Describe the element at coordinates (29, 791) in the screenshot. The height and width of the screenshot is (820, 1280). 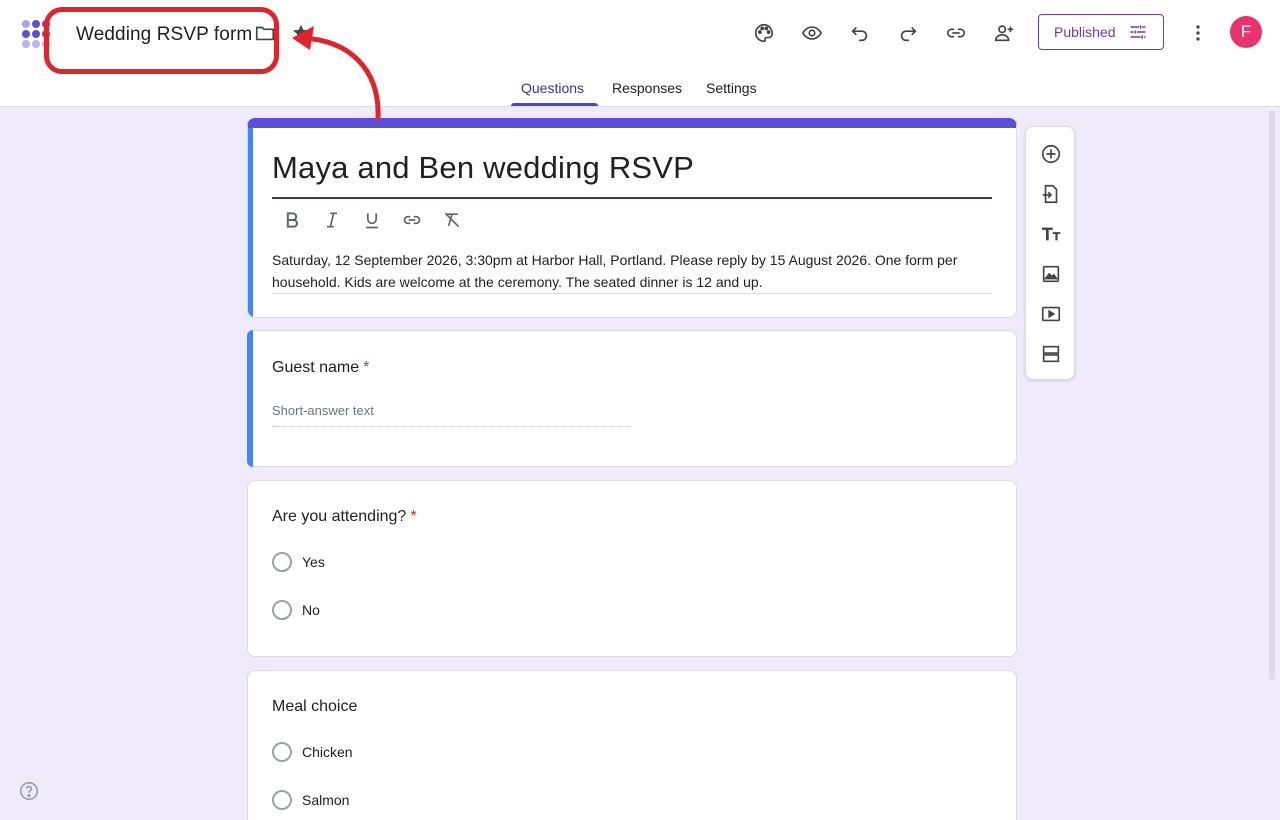
I see `help-icon` at that location.